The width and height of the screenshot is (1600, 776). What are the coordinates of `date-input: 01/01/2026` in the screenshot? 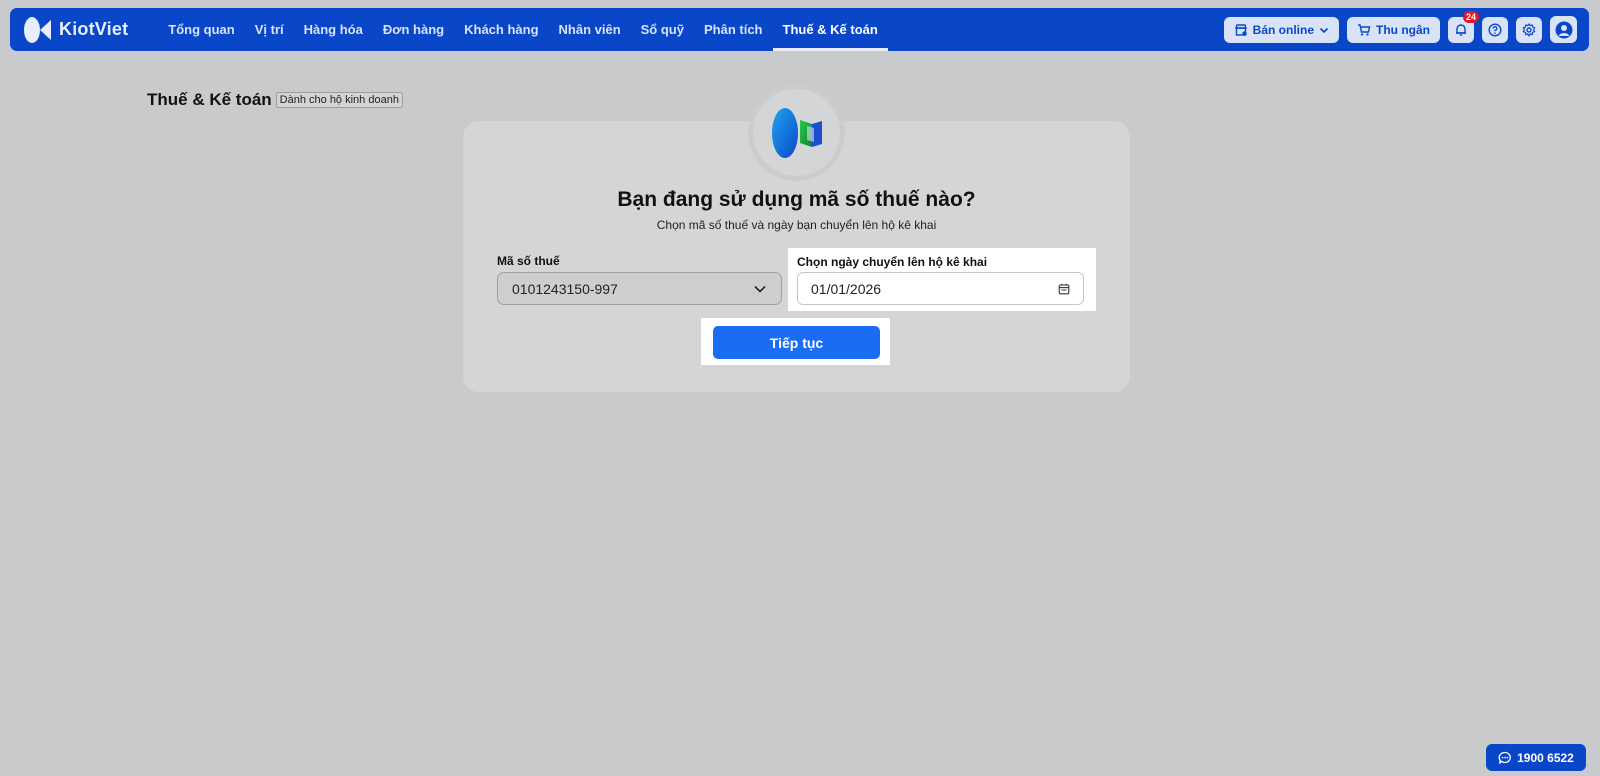 It's located at (940, 288).